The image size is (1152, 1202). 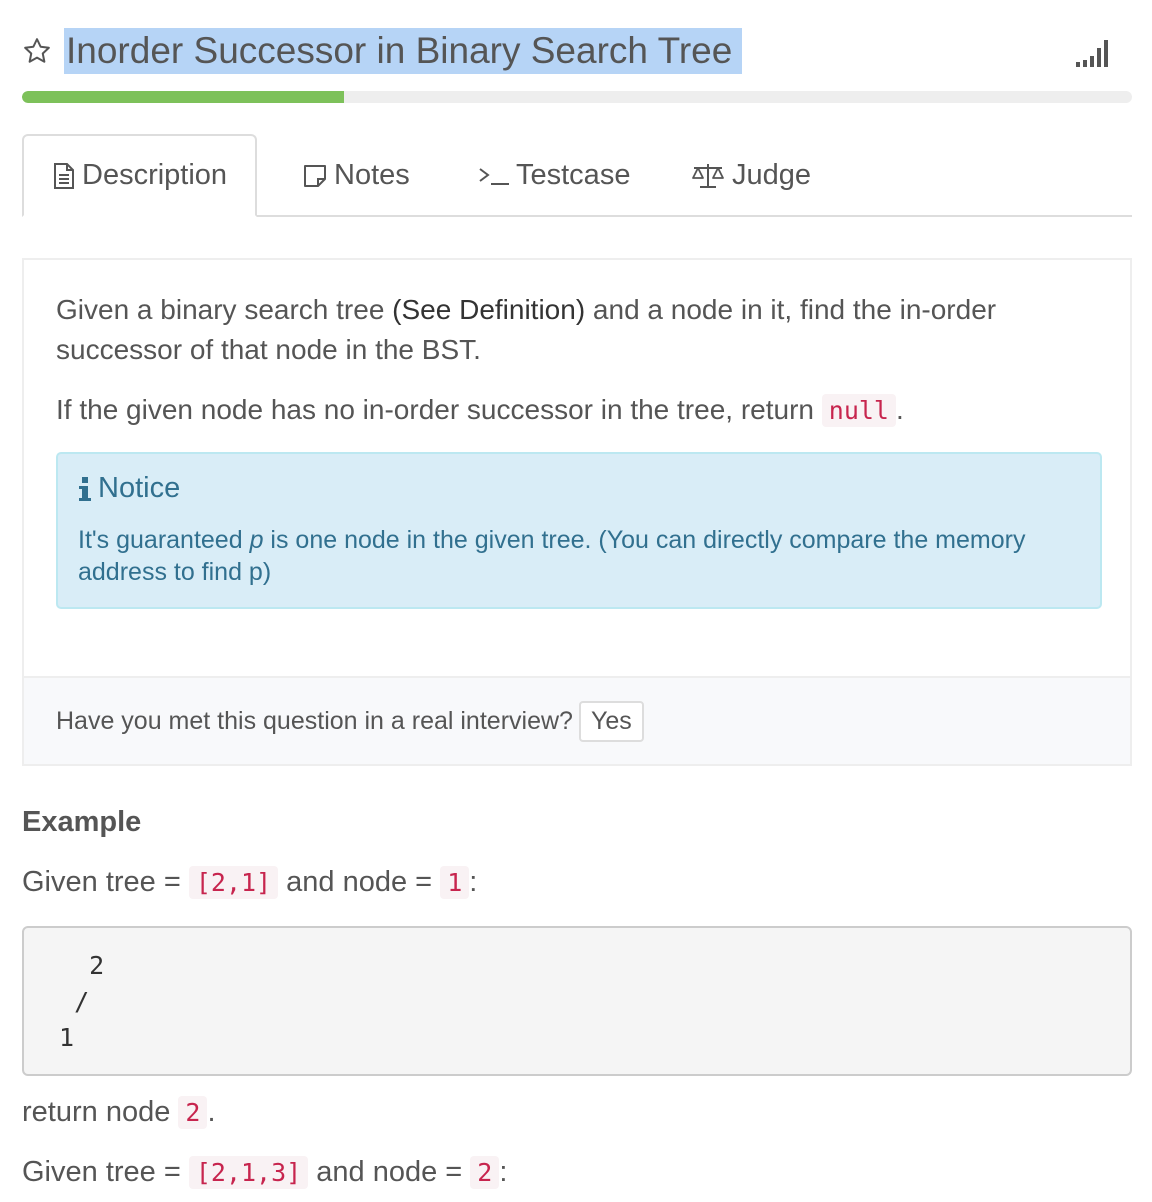 I want to click on tab-notes: Notes, so click(x=356, y=175).